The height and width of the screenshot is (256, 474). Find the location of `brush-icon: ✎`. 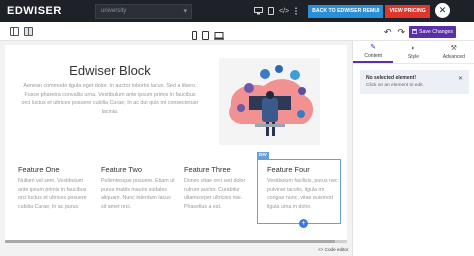

brush-icon: ✎ is located at coordinates (373, 47).